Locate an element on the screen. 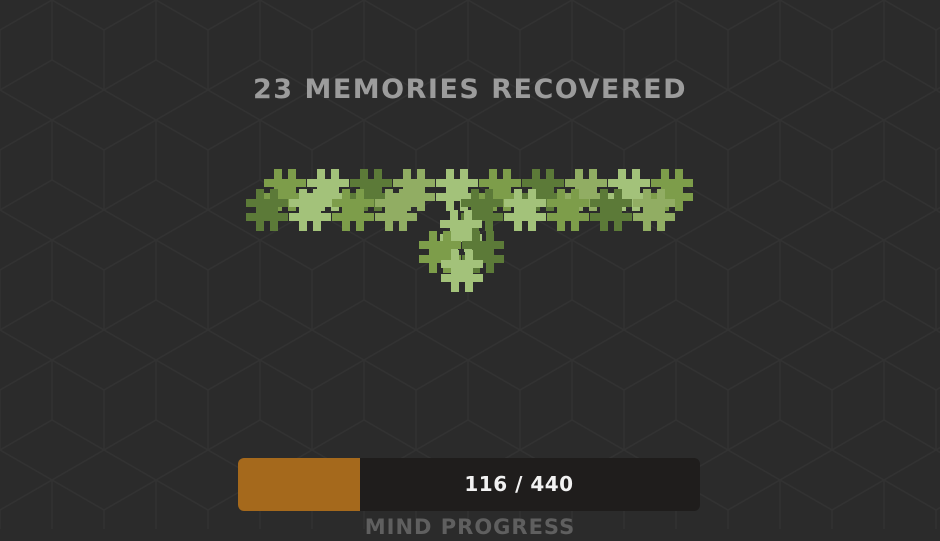  progress-label: MIND PROGRESS is located at coordinates (470, 527).